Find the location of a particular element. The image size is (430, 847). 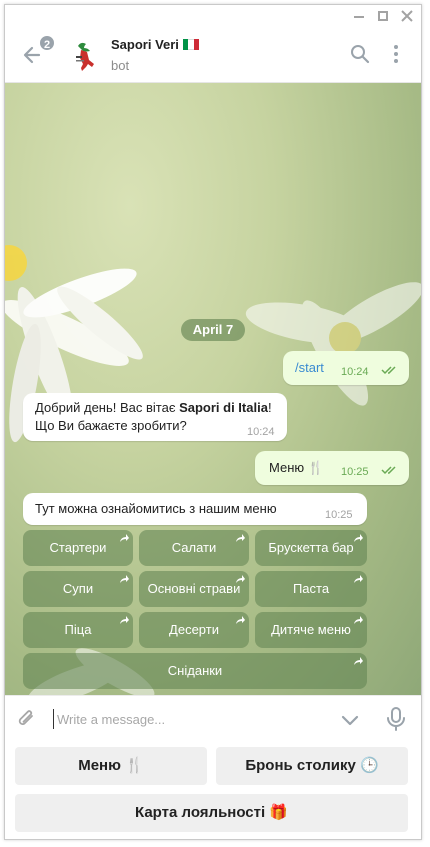

inline-button-label: Брускетта бар is located at coordinates (311, 547).